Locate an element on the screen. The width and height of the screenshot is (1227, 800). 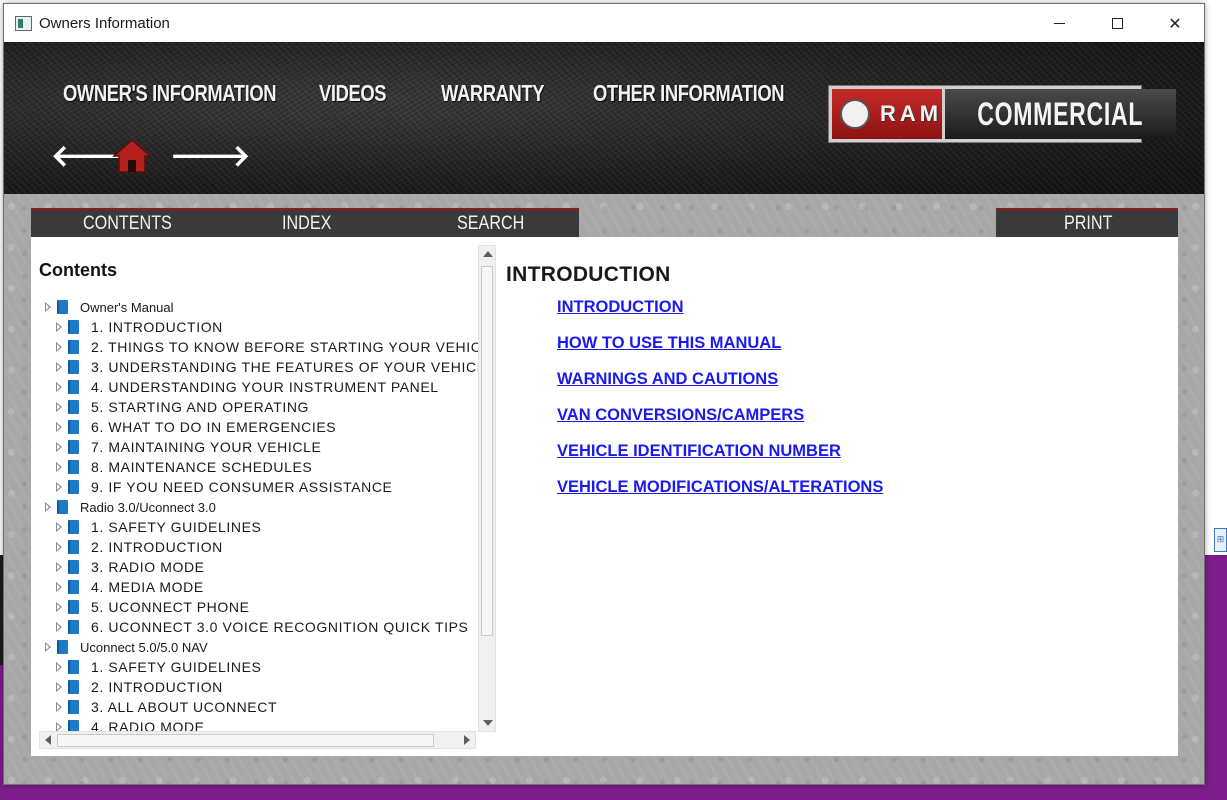
tab-search: SEARCH is located at coordinates (490, 224).